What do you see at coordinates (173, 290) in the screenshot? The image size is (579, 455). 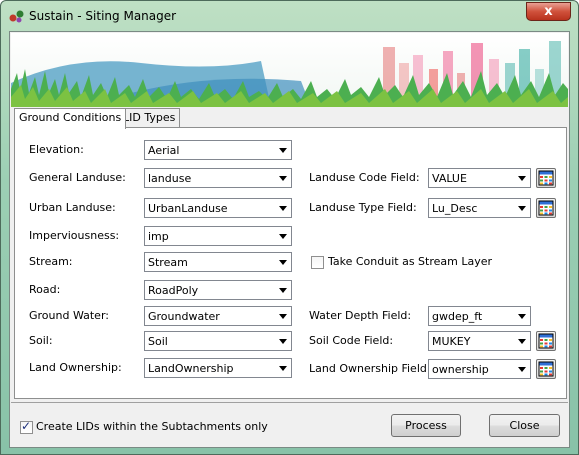 I see `road-value: RoadPoly` at bounding box center [173, 290].